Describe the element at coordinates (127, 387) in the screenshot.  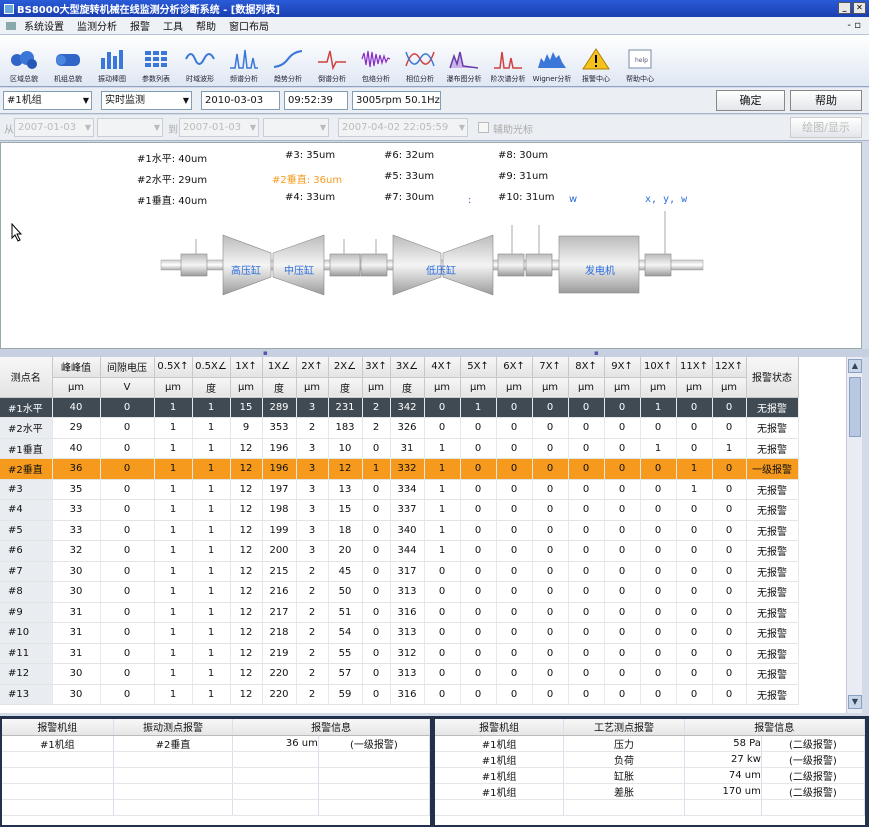
I see `grid-col-header: V` at that location.